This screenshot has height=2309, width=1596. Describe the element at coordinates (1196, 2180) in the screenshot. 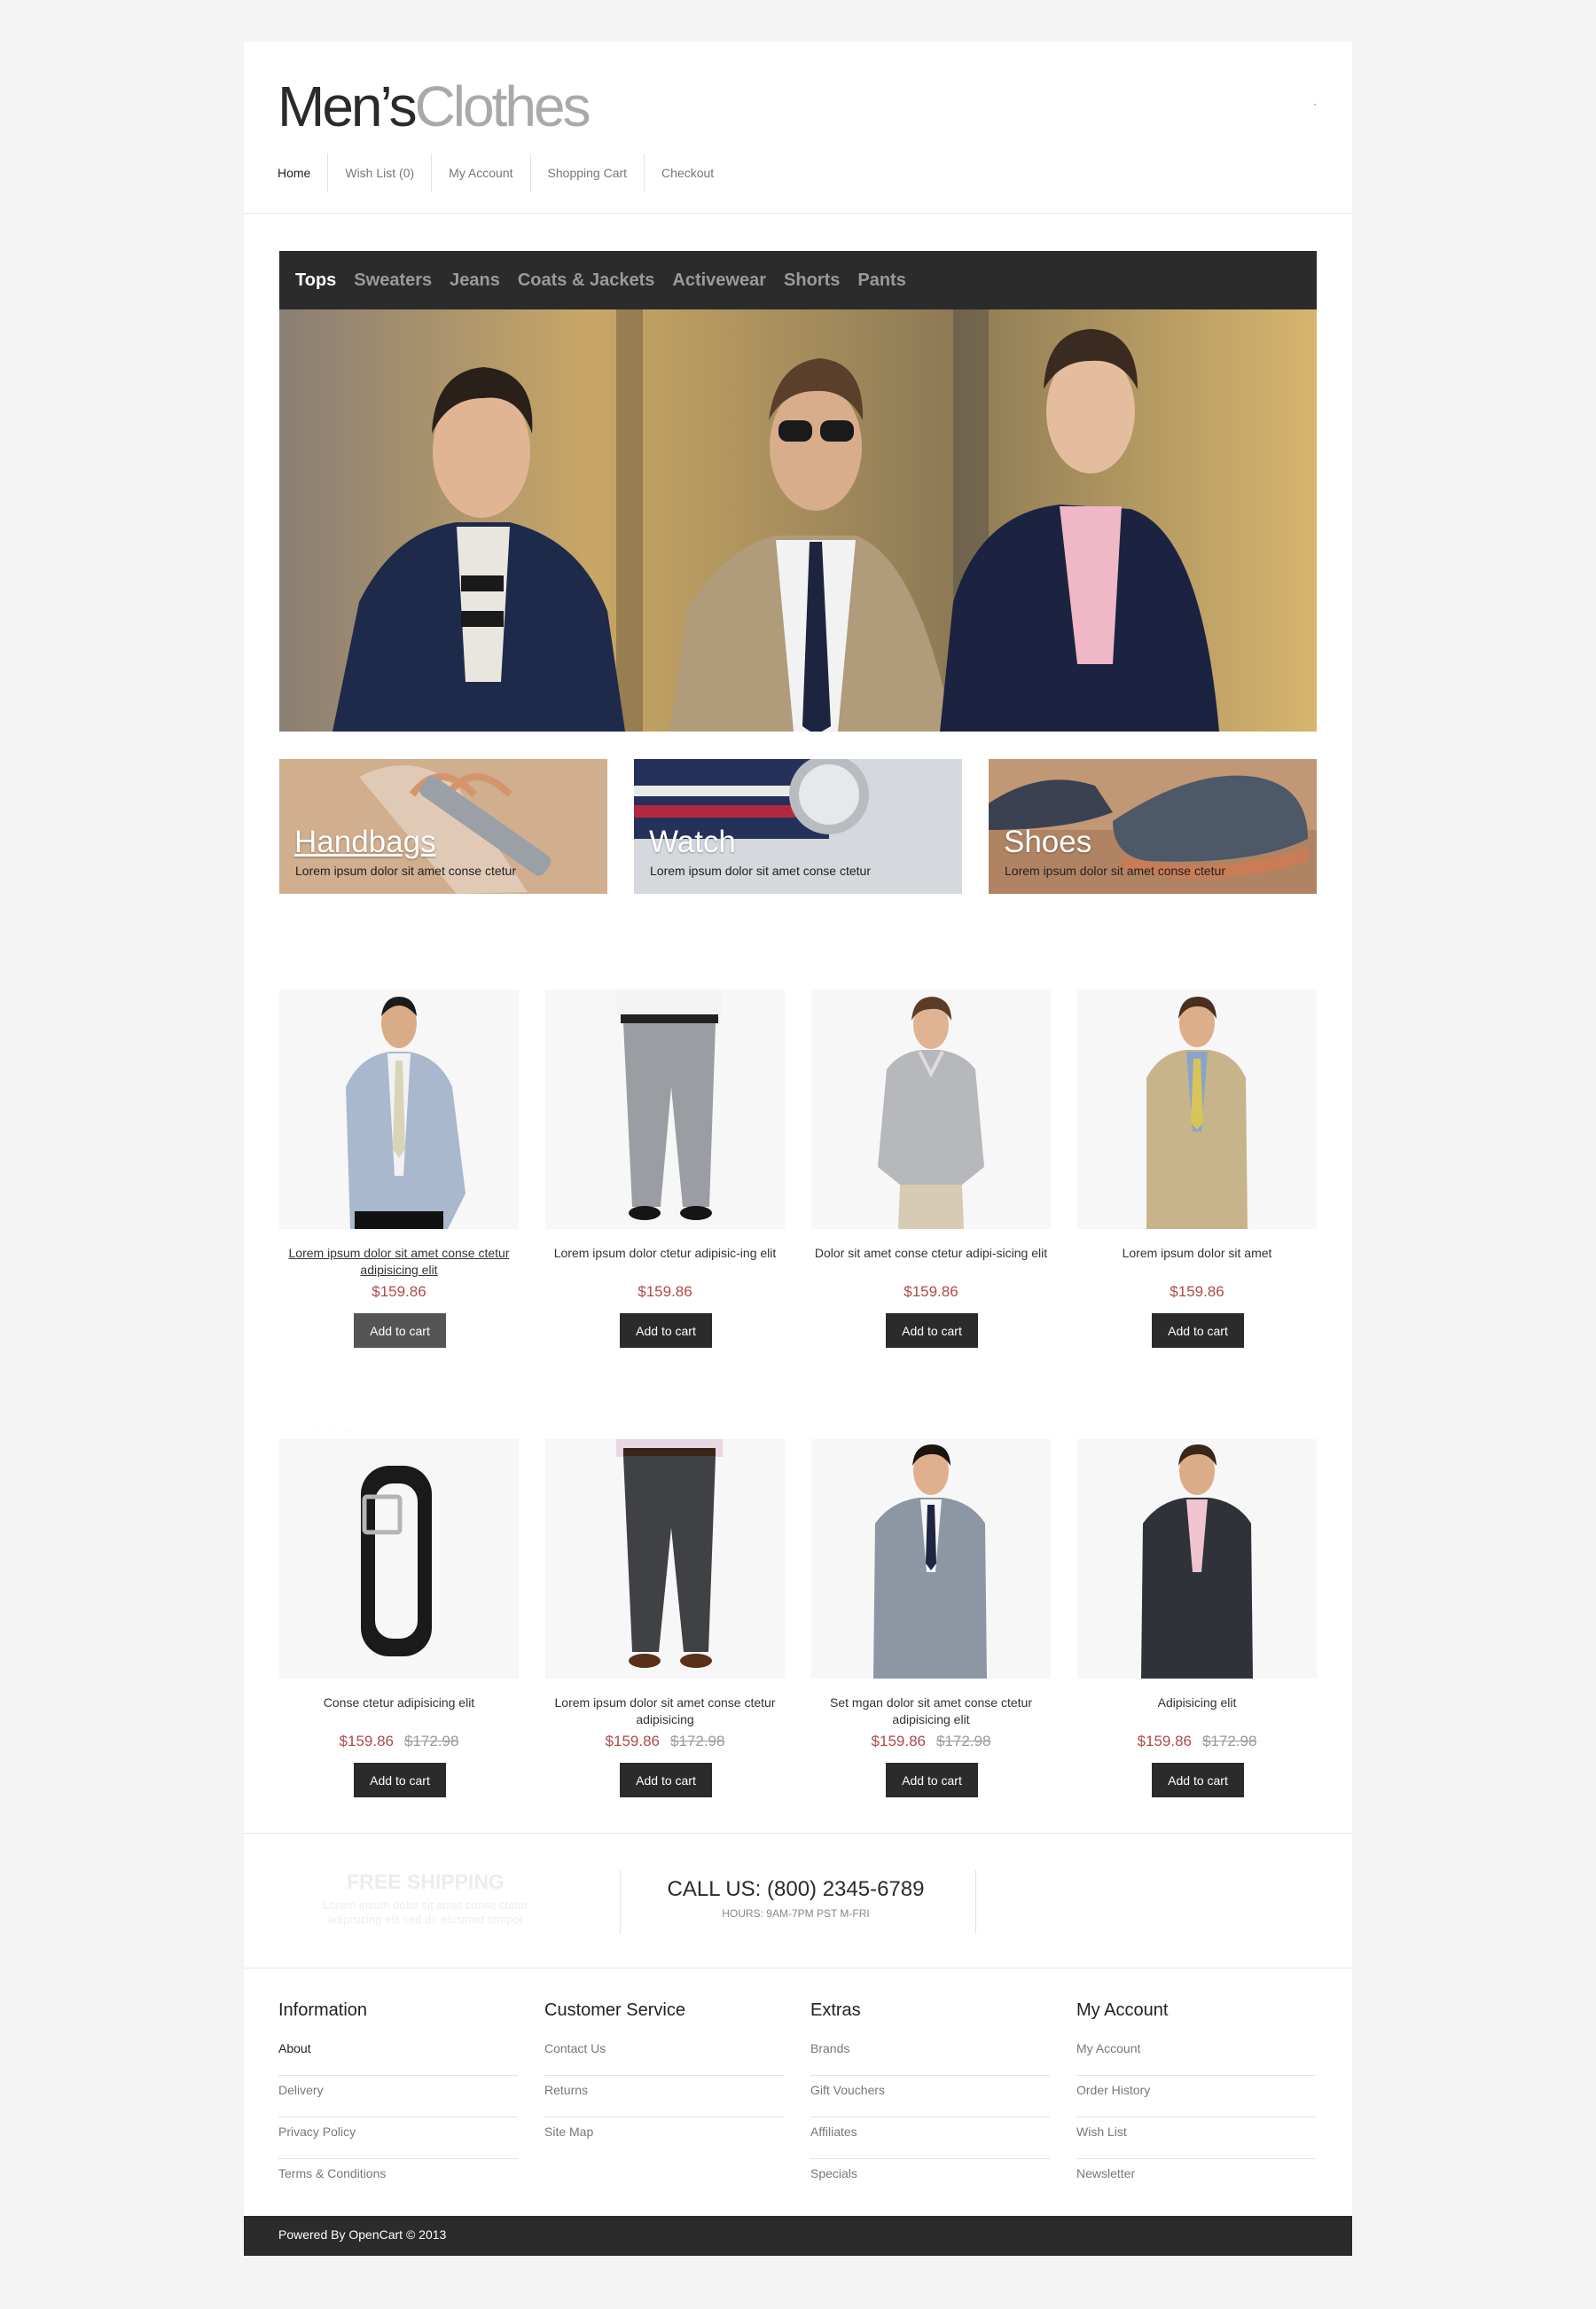

I see `footer-link-newsletter: Newsletter` at that location.